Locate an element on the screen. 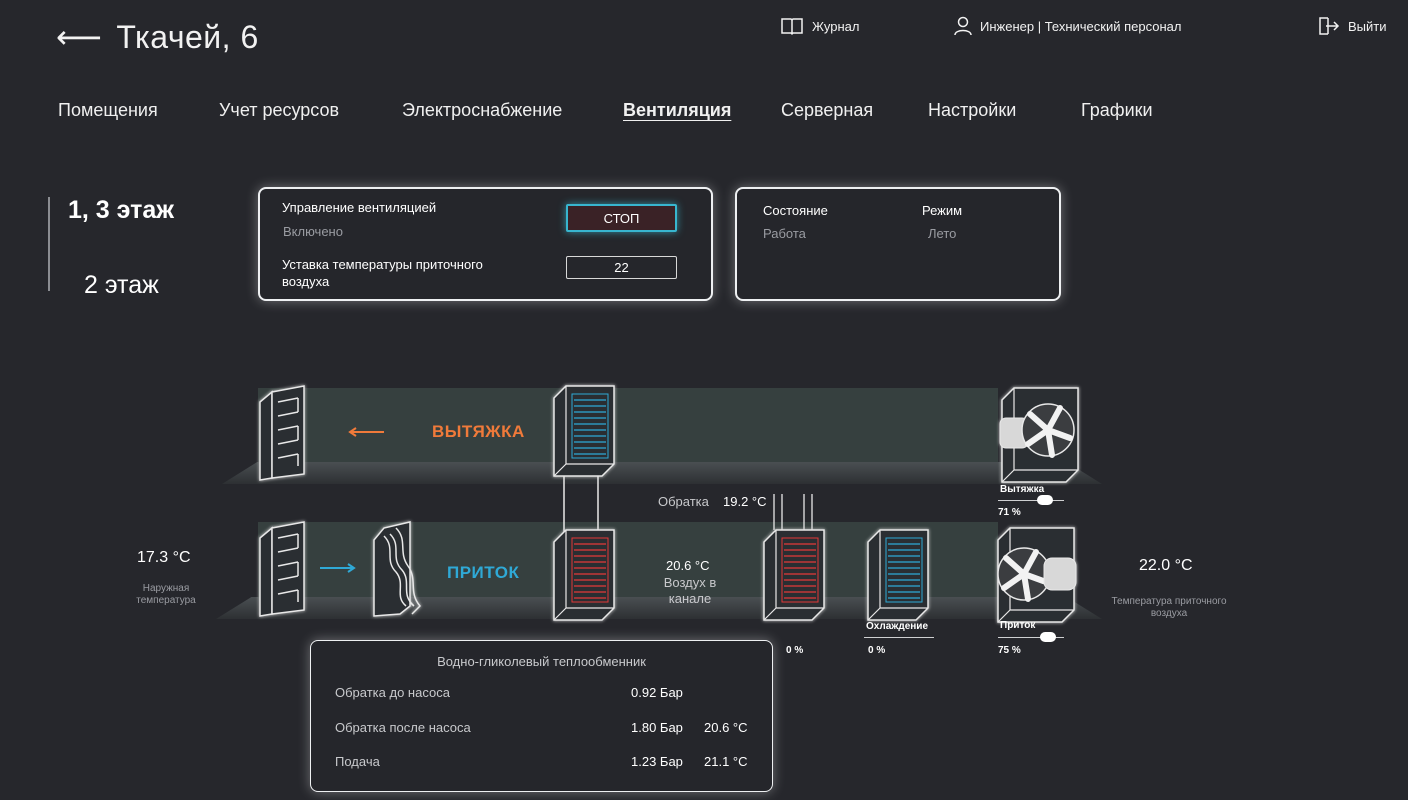 Image resolution: width=1408 pixels, height=800 pixels. exhaust-fan-slider-knob is located at coordinates (1044, 500).